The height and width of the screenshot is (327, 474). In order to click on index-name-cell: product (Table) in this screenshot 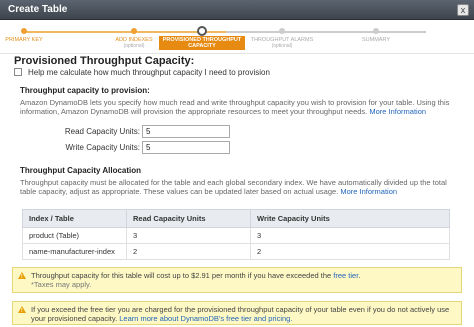, I will do `click(74, 235)`.